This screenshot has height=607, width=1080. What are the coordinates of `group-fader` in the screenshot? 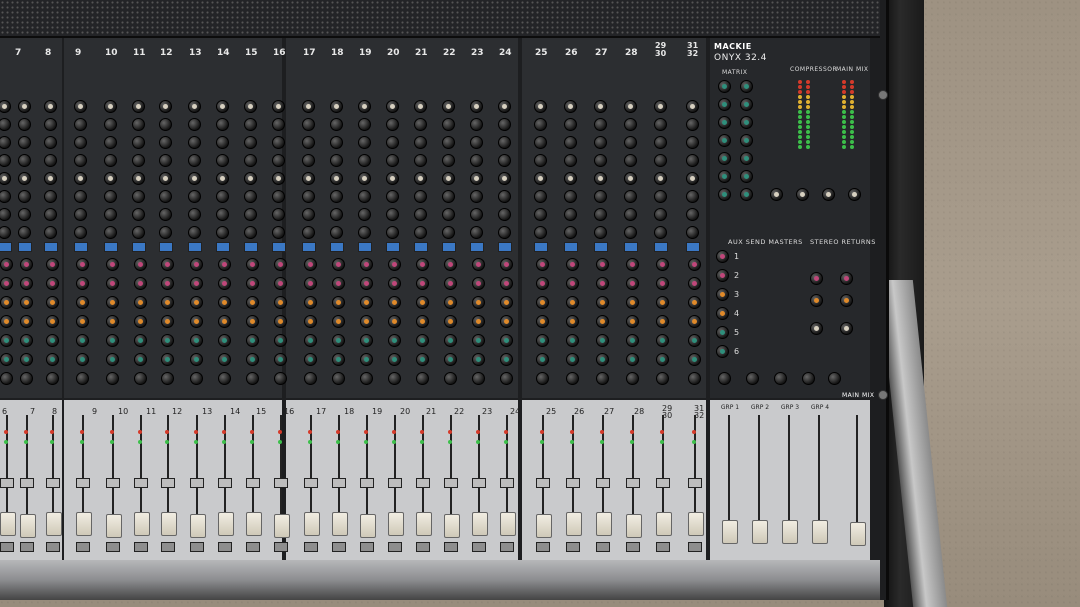 It's located at (820, 532).